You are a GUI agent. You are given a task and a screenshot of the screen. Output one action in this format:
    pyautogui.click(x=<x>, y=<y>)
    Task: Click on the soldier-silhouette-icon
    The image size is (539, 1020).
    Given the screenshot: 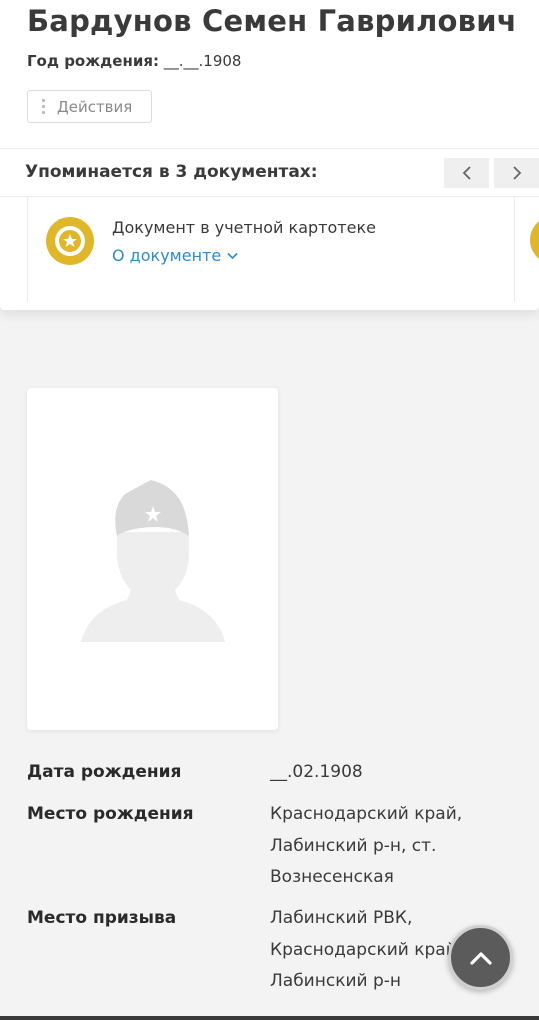 What is the action you would take?
    pyautogui.click(x=153, y=561)
    